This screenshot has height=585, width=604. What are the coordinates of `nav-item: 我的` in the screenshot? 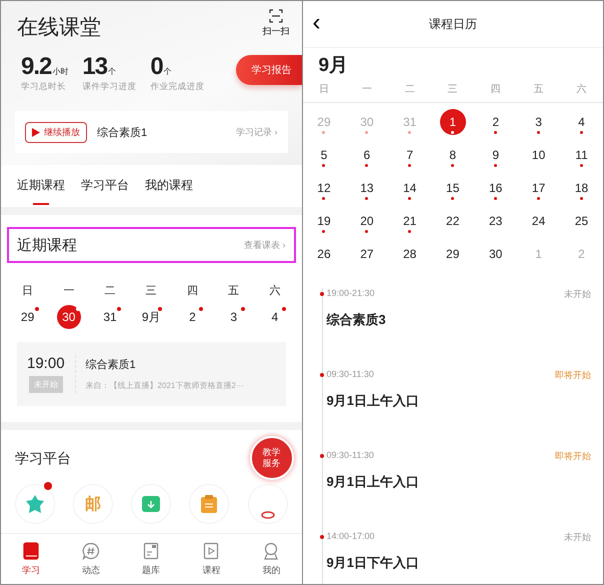 It's located at (271, 559).